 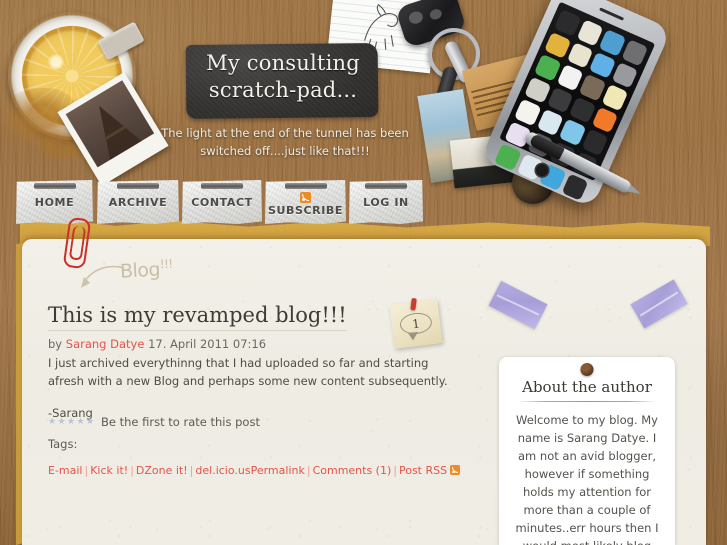 I want to click on post-rating: ★ ★ ★ ★ ★ Be the first to rate this post, so click(x=154, y=422).